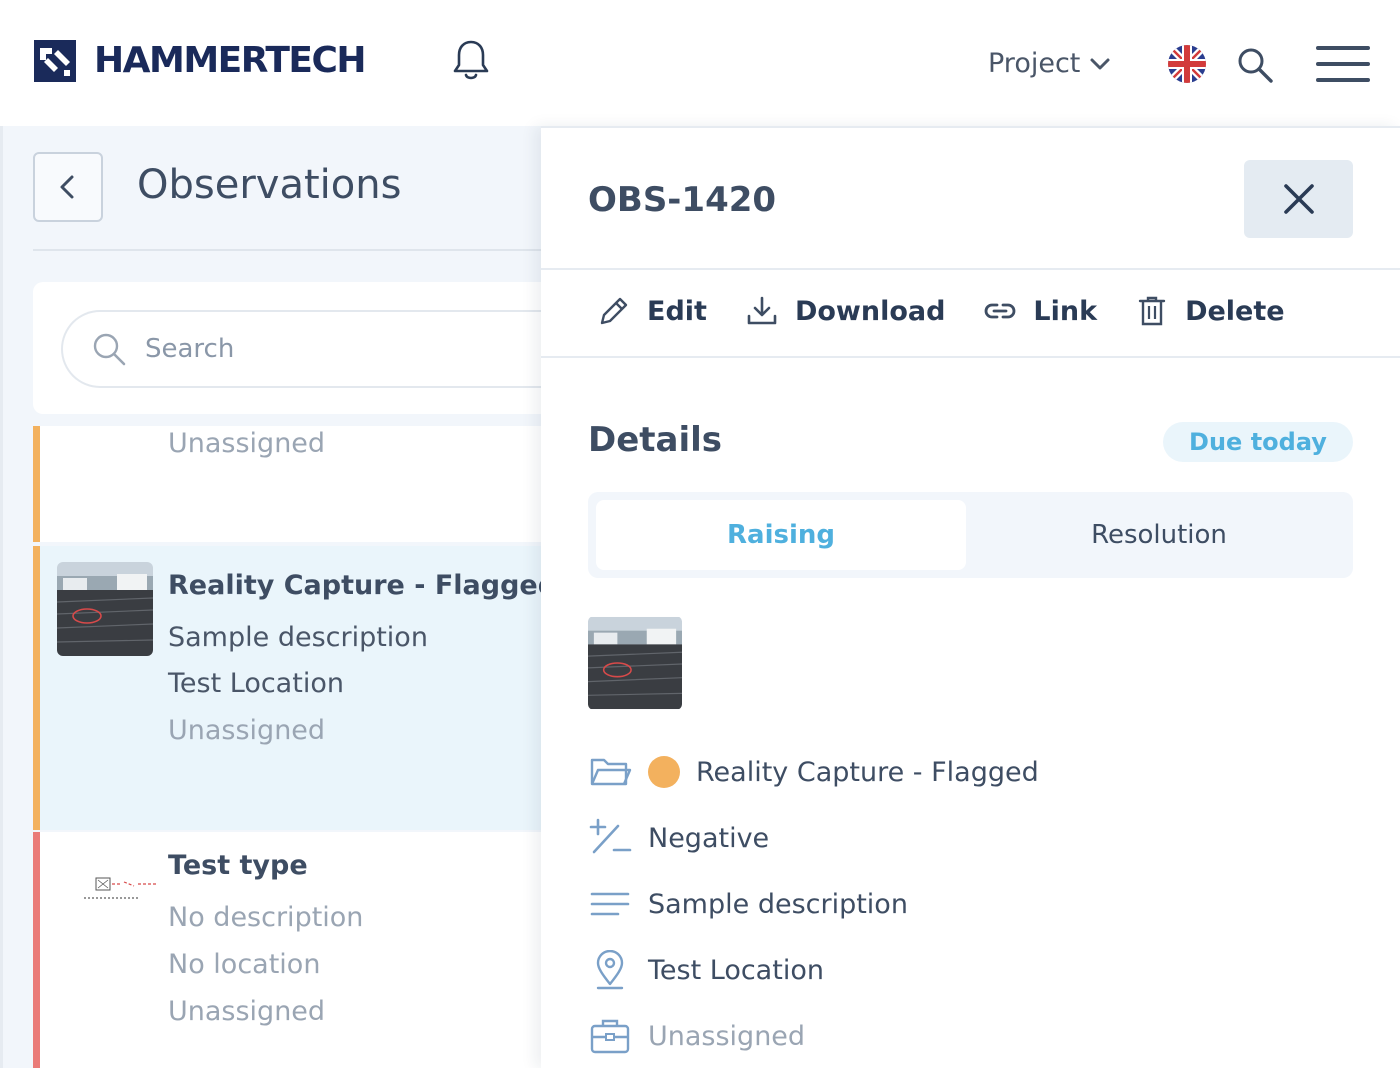  What do you see at coordinates (762, 310) in the screenshot?
I see `download-icon` at bounding box center [762, 310].